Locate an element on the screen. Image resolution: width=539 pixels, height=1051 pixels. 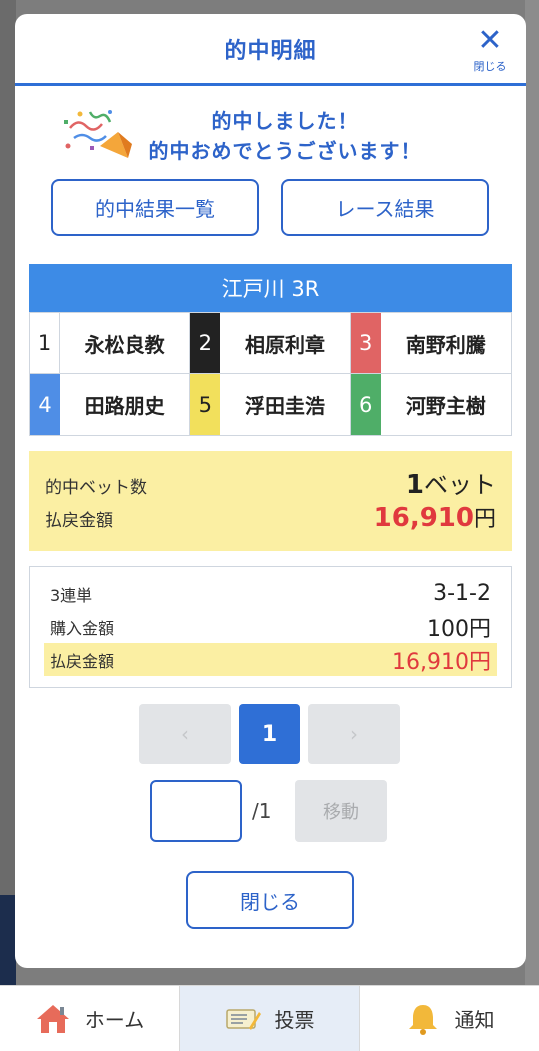
page-total: /1 is located at coordinates (262, 811).